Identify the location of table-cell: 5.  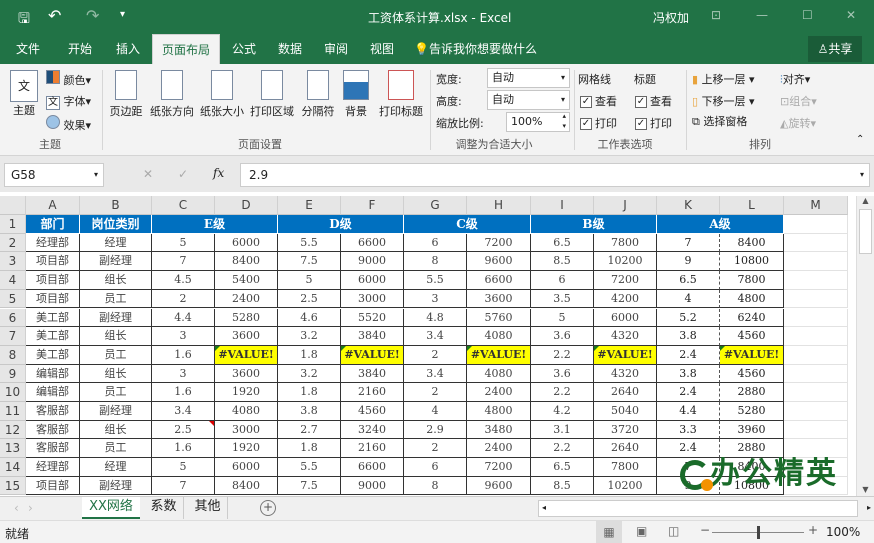
(562, 318).